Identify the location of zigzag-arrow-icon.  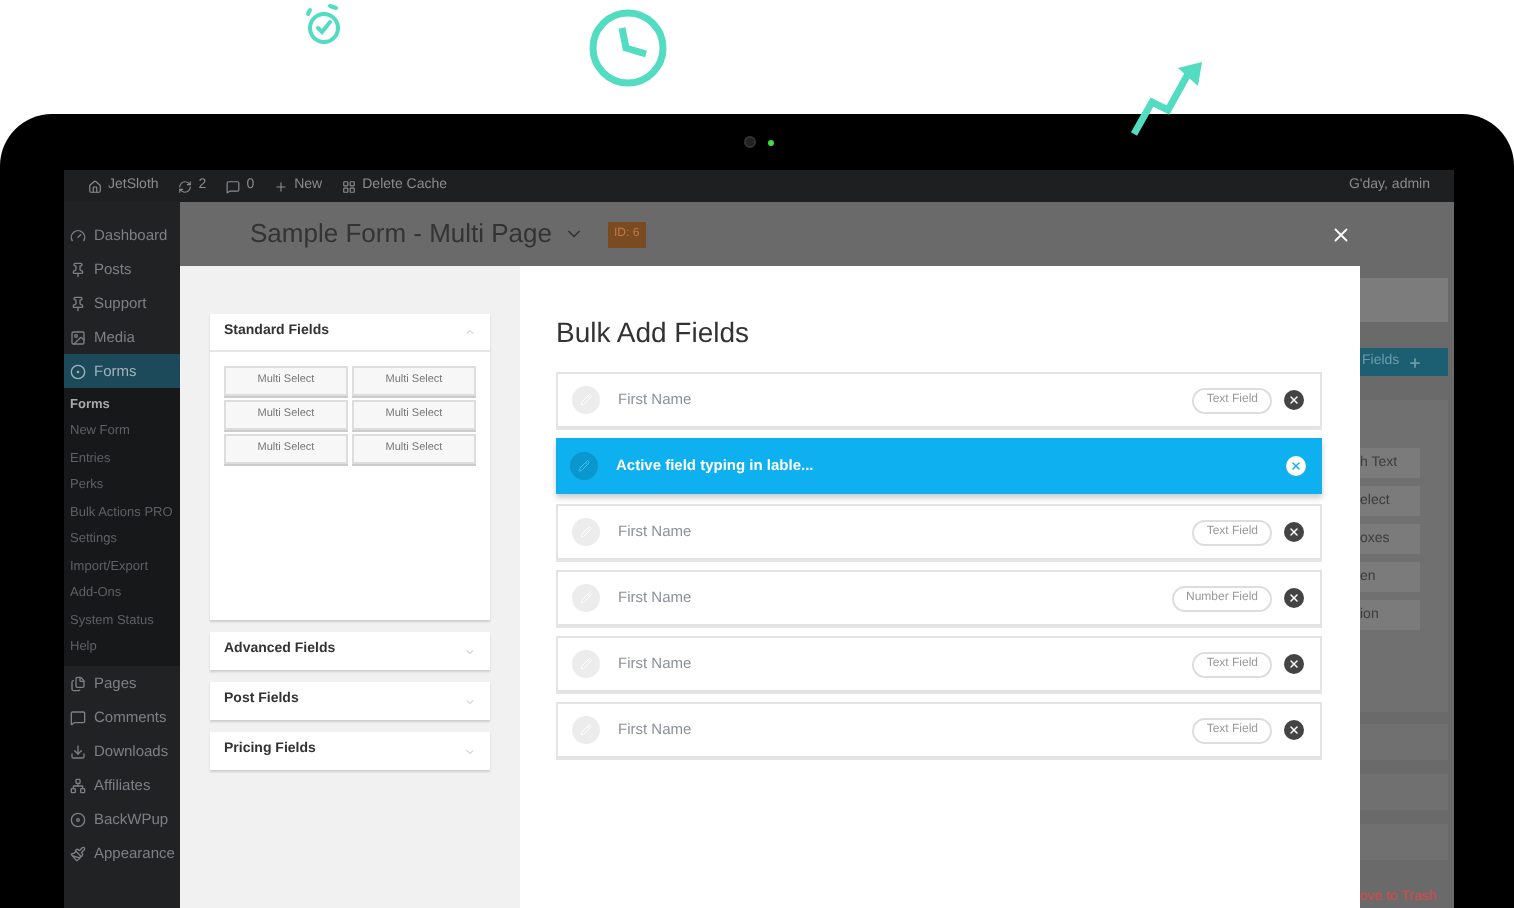
(1168, 100).